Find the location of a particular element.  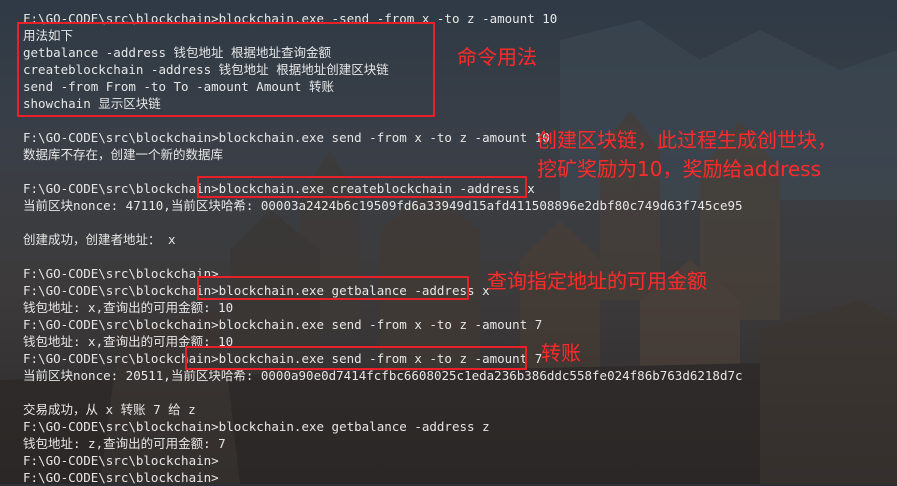

balance-annotation: 查询指定地址的可用金额 is located at coordinates (597, 281).